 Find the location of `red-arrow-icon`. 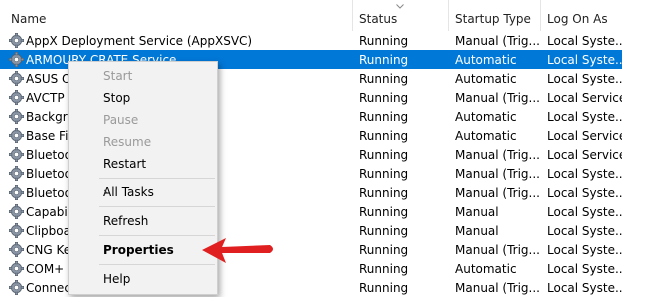

red-arrow-icon is located at coordinates (237, 250).